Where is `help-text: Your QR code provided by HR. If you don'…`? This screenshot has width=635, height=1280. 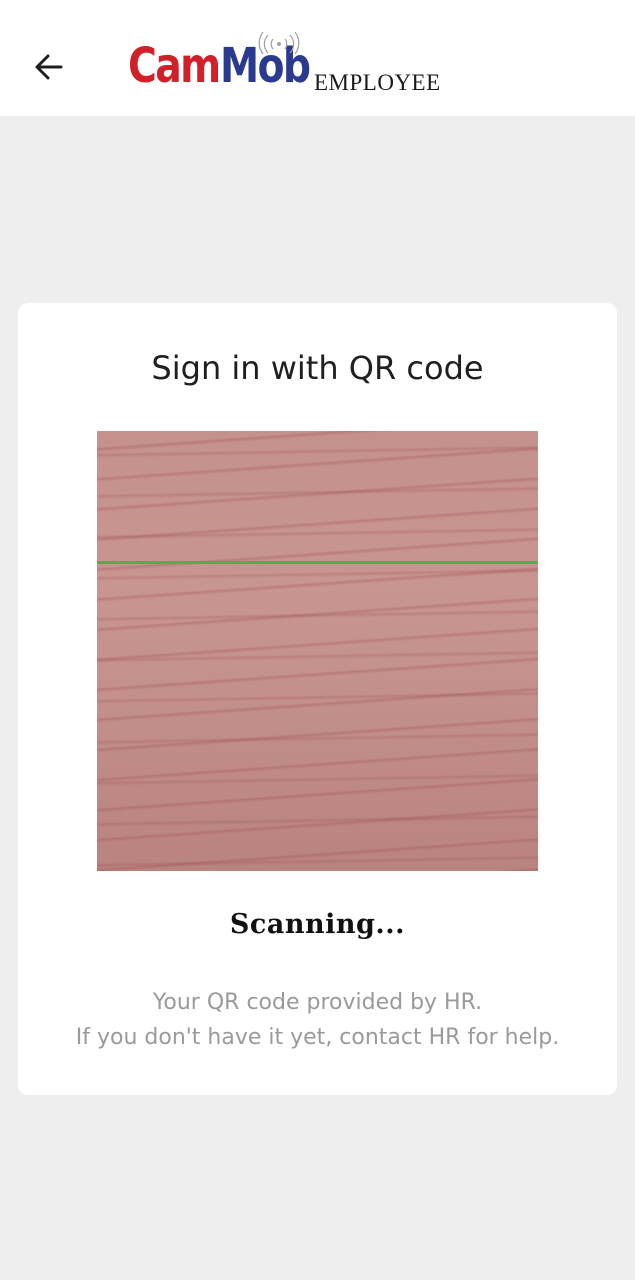 help-text: Your QR code provided by HR. If you don'… is located at coordinates (317, 1020).